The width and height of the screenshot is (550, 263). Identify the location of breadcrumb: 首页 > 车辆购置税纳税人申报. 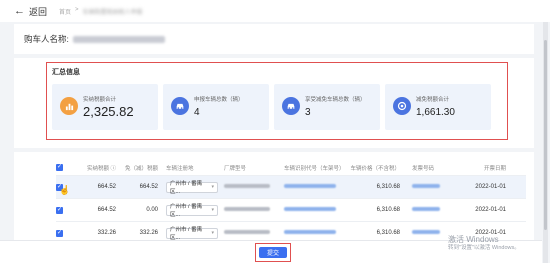
(101, 11).